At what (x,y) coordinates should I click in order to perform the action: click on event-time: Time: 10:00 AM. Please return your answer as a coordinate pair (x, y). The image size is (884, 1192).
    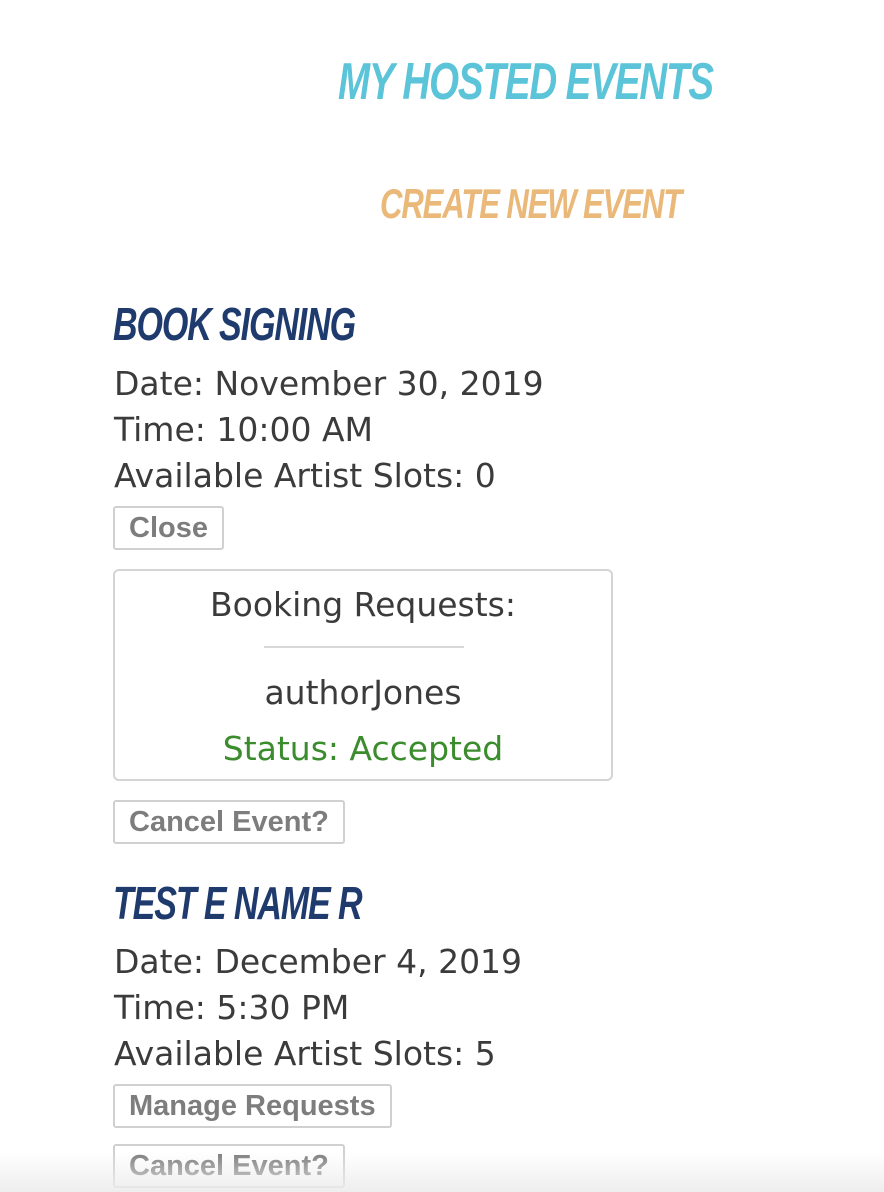
    Looking at the image, I should click on (244, 429).